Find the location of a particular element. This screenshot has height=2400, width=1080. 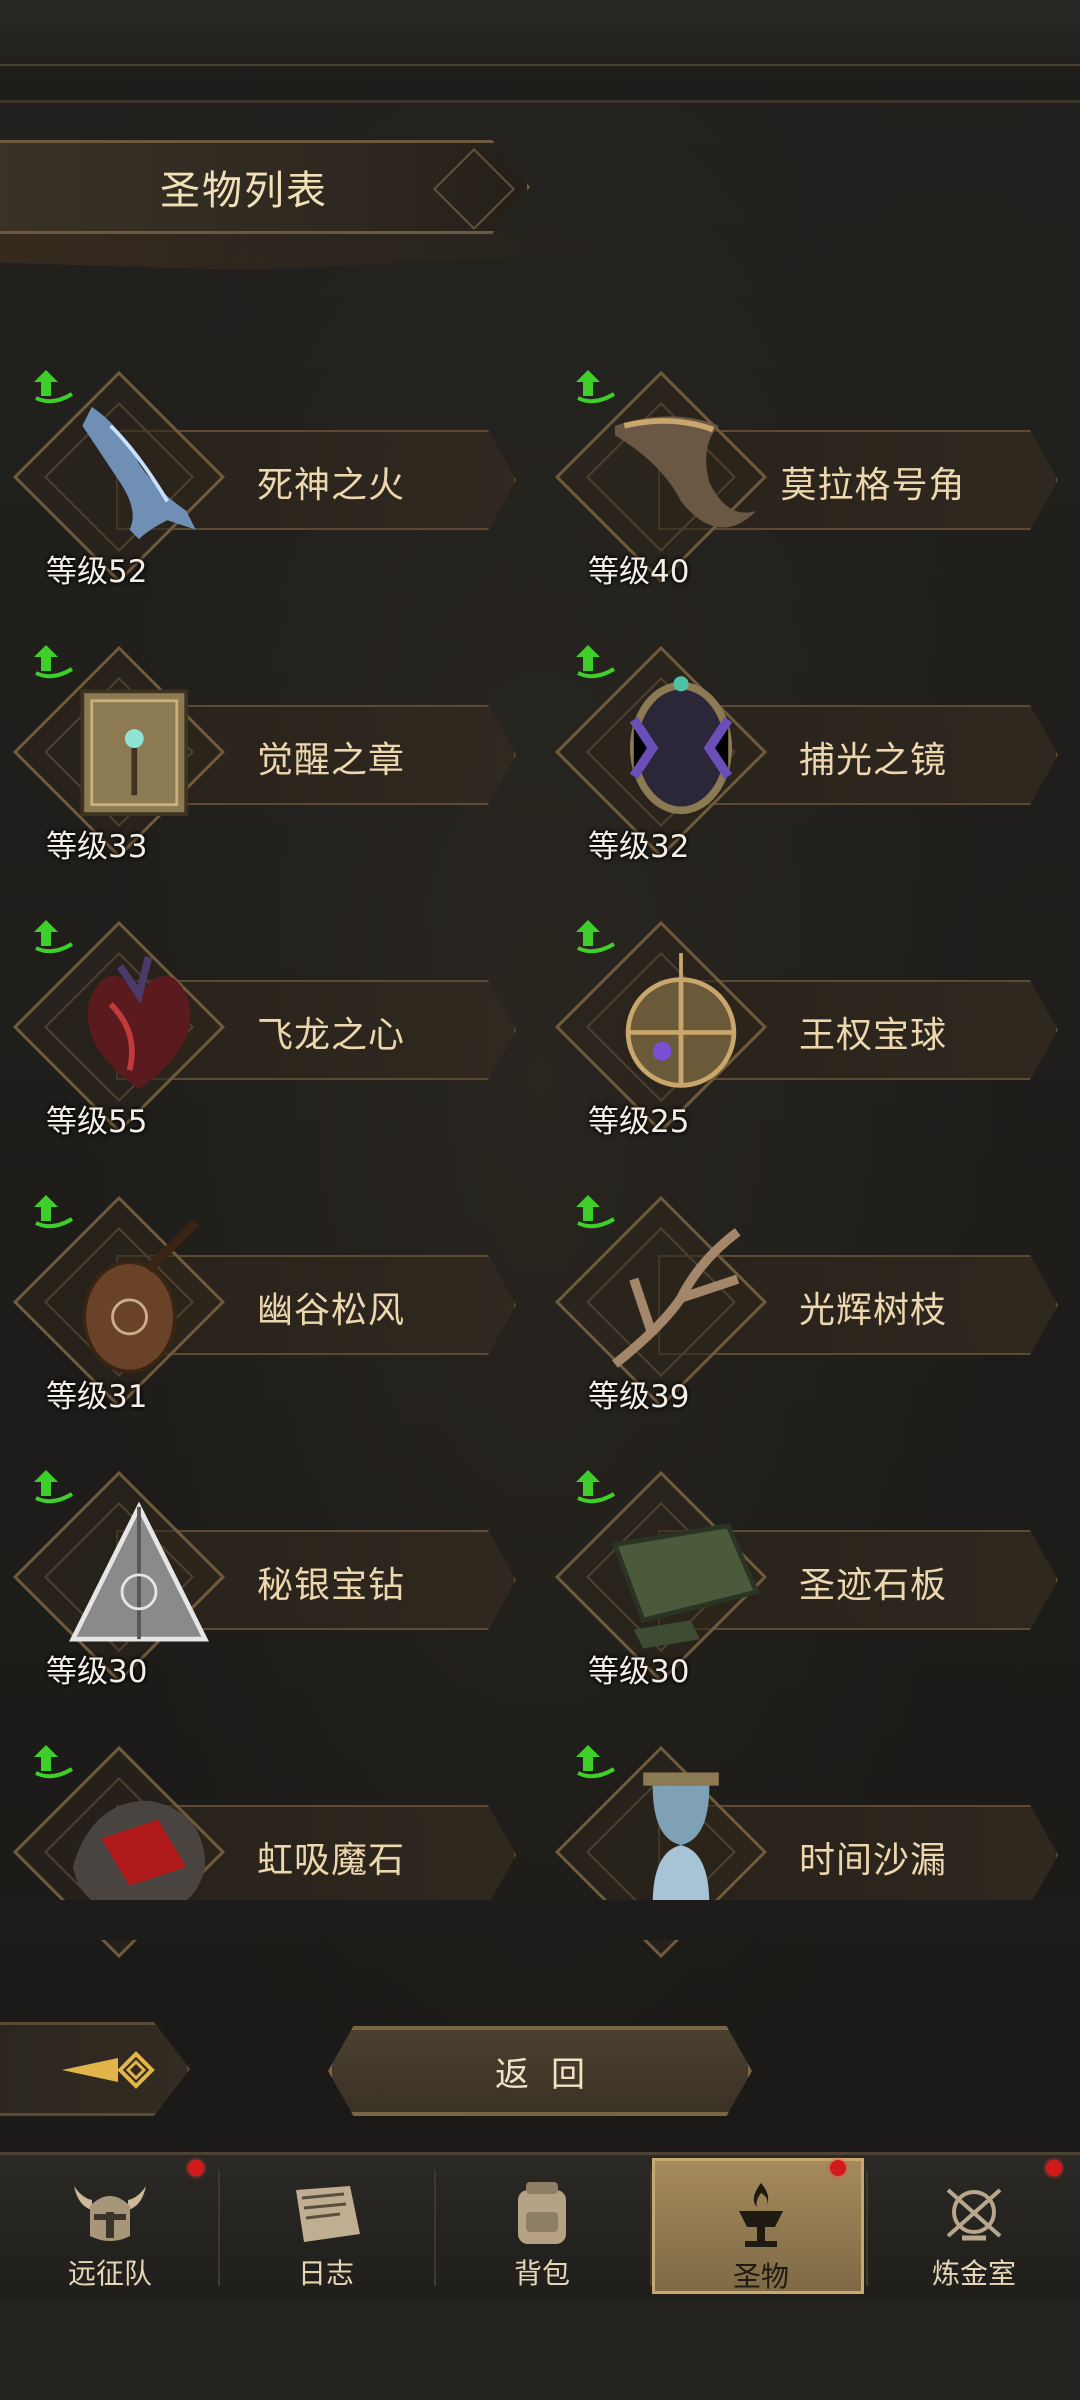

tab-alchemy: 炼金室 is located at coordinates (974, 2226).